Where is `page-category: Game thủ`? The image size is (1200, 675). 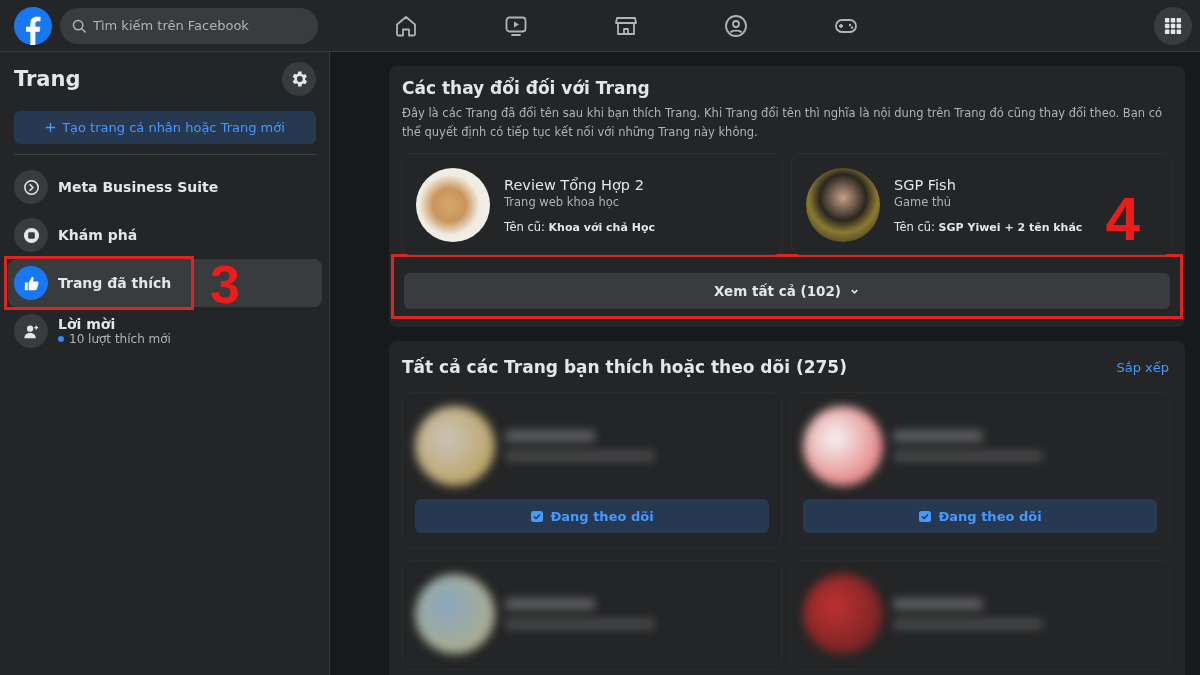 page-category: Game thủ is located at coordinates (923, 201).